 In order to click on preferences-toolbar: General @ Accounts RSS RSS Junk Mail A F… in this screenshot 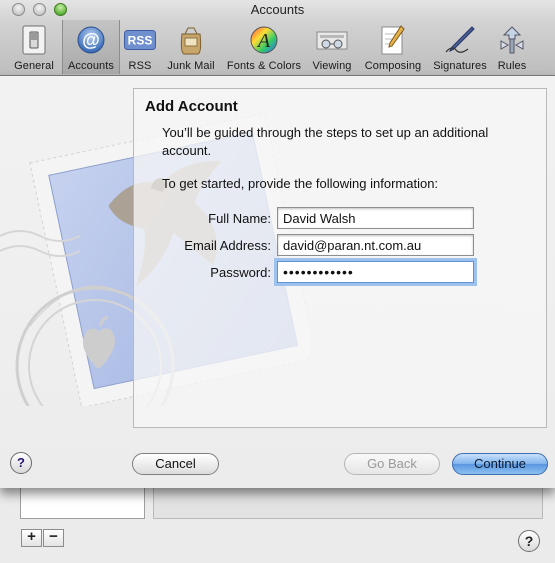, I will do `click(269, 47)`.